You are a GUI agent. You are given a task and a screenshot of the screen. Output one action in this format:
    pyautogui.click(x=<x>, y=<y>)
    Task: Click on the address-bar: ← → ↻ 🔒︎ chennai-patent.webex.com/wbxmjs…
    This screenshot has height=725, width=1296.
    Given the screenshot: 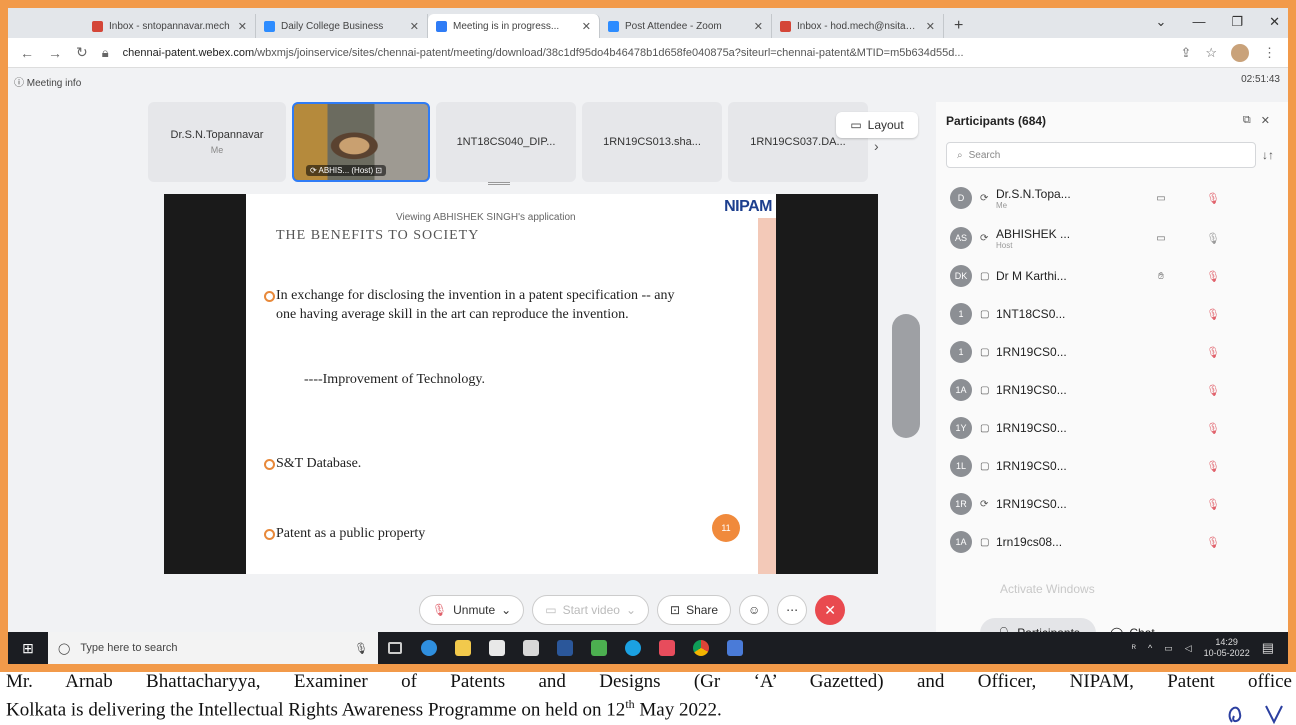 What is the action you would take?
    pyautogui.click(x=648, y=53)
    